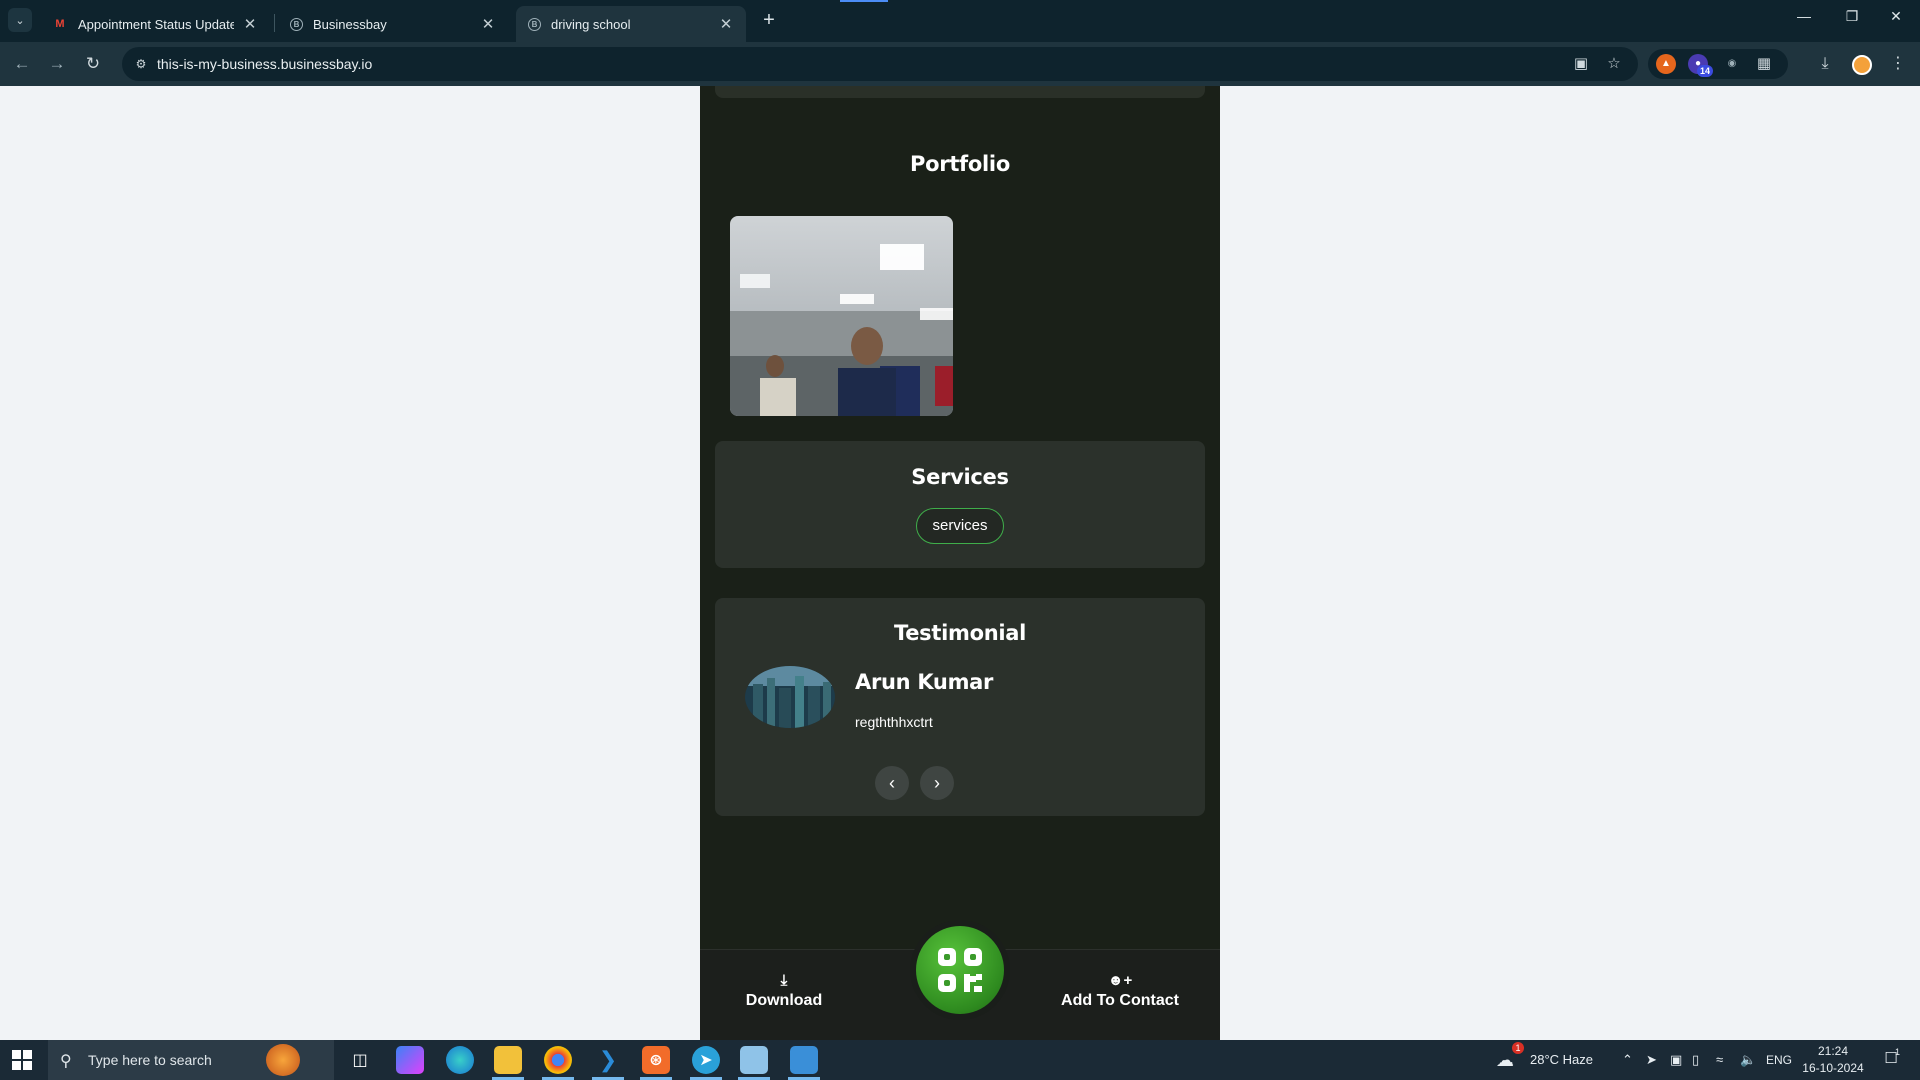  What do you see at coordinates (1852, 16) in the screenshot?
I see `restore-icon: ❐` at bounding box center [1852, 16].